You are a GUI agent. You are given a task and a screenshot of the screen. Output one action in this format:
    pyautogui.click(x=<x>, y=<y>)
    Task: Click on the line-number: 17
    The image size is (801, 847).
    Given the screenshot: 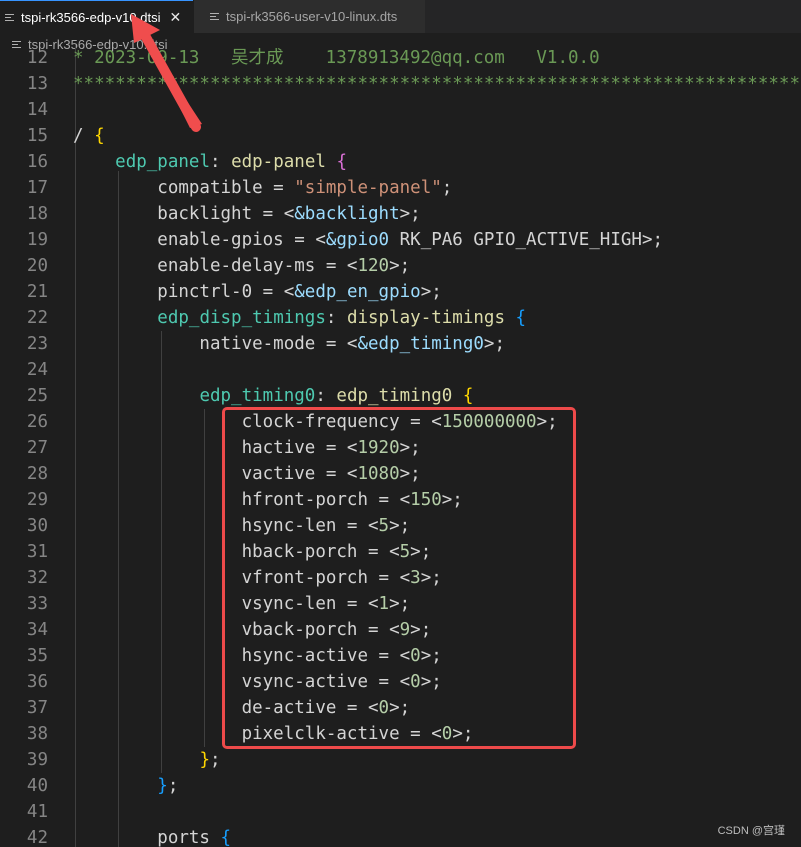 What is the action you would take?
    pyautogui.click(x=37, y=188)
    